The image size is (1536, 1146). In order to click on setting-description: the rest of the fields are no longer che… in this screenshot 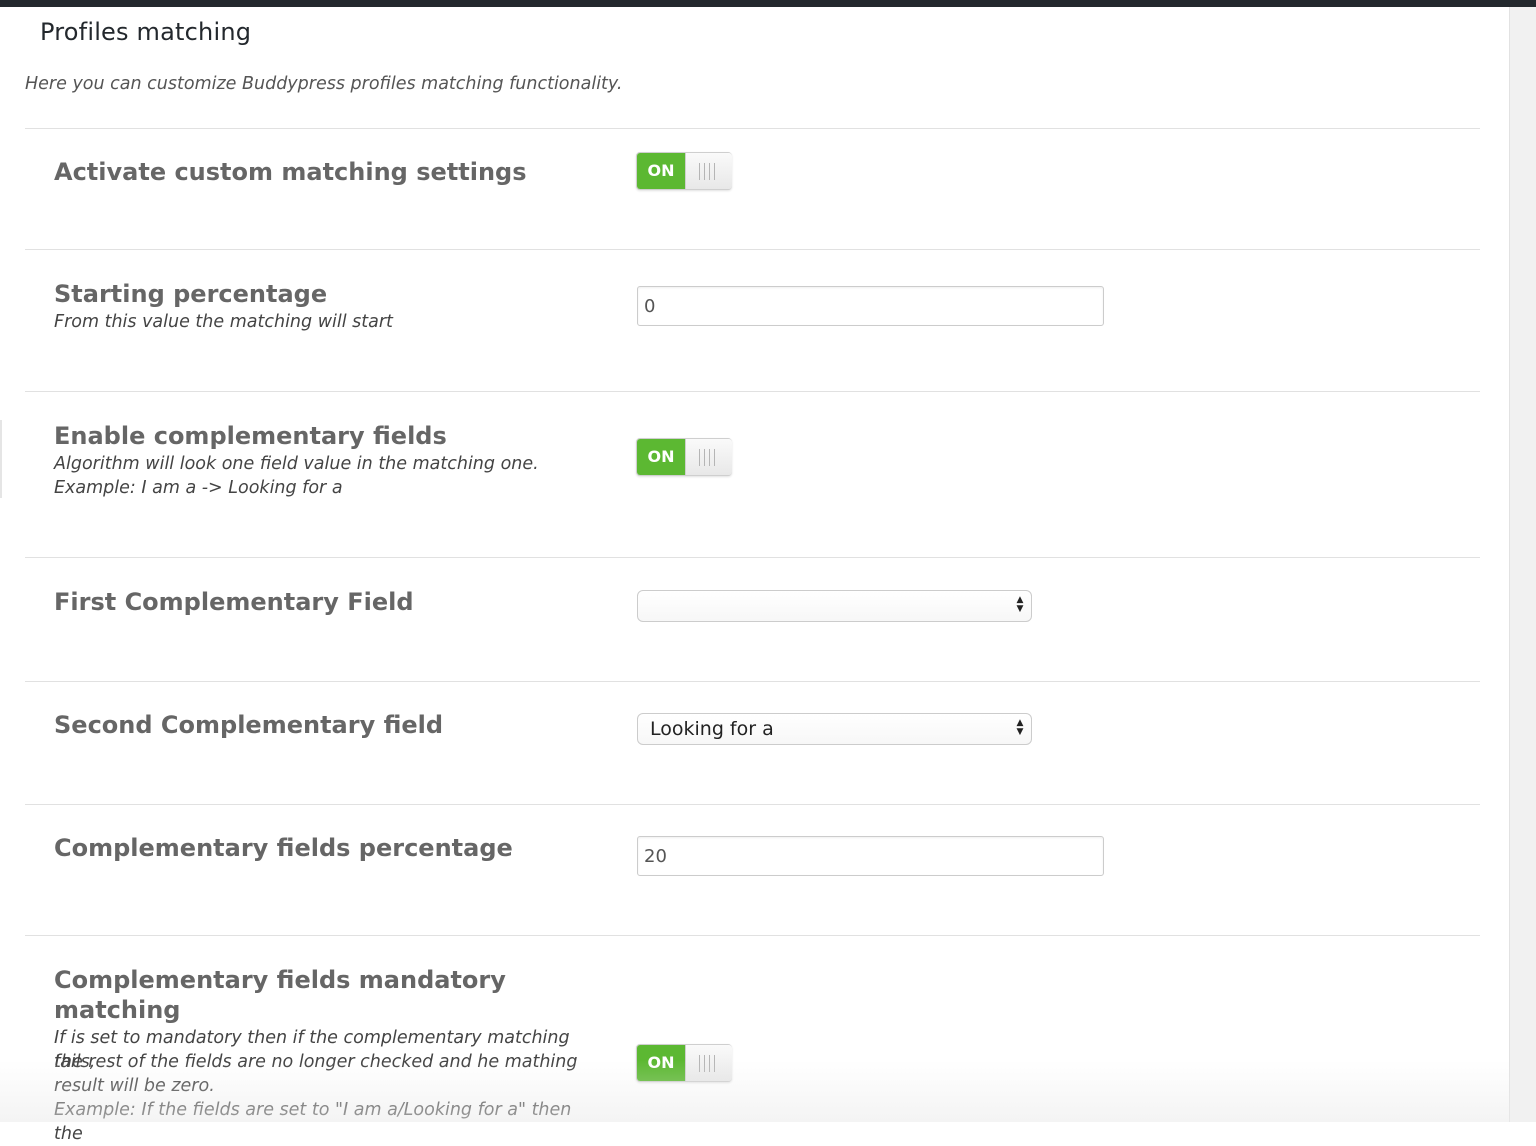, I will do `click(316, 1062)`.